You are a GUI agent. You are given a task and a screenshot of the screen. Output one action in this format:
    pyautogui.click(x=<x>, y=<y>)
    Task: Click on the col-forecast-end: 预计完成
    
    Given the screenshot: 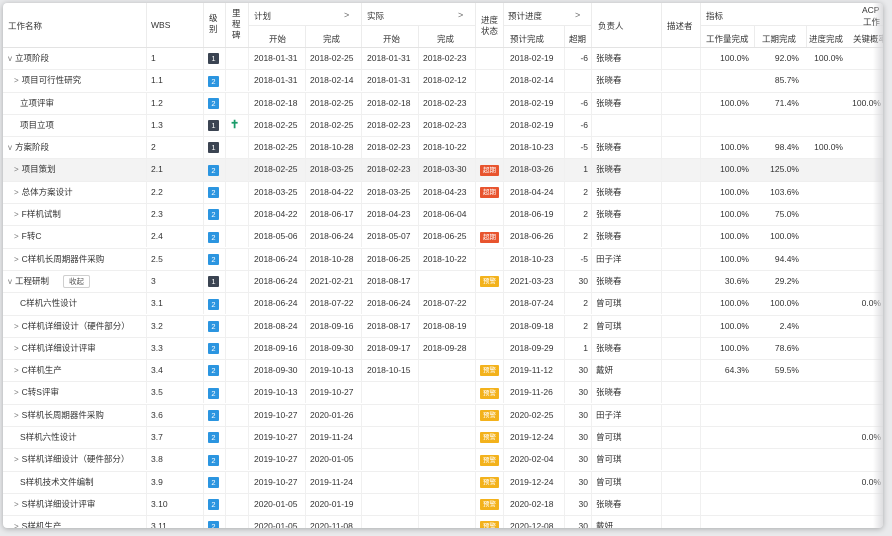 What is the action you would take?
    pyautogui.click(x=527, y=39)
    